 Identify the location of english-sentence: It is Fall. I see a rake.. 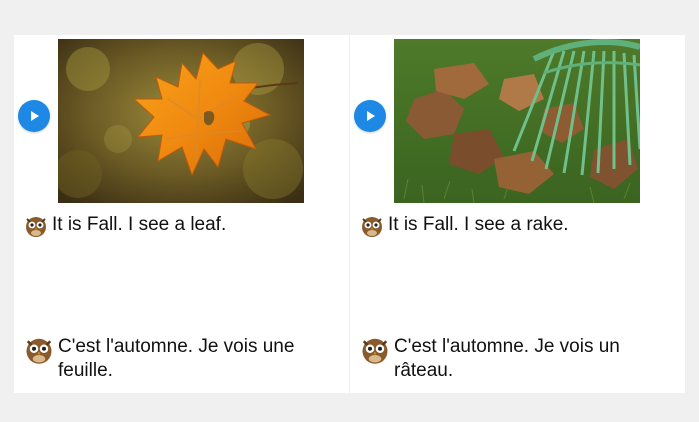
(464, 225).